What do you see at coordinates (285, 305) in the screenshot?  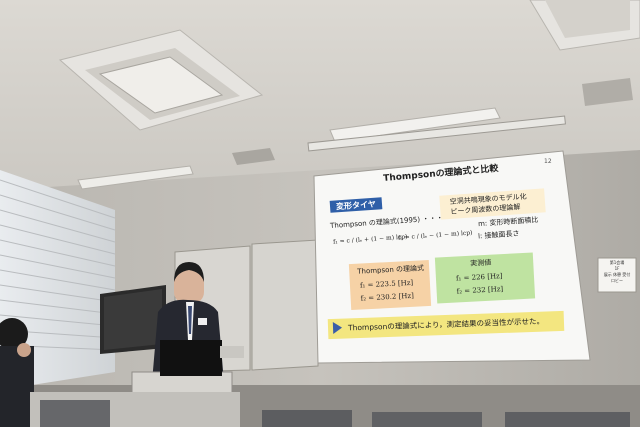 I see `whiteboard` at bounding box center [285, 305].